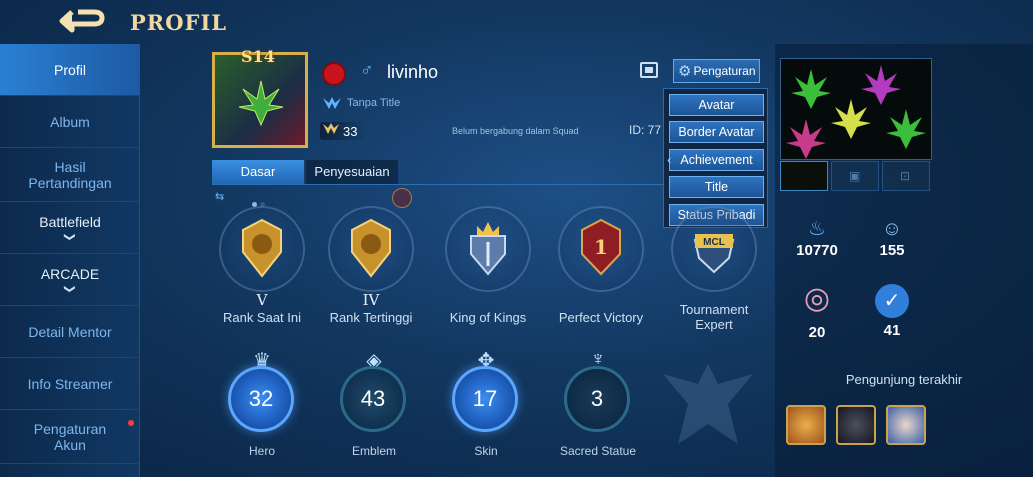  What do you see at coordinates (817, 250) in the screenshot?
I see `popularity-value: 10770` at bounding box center [817, 250].